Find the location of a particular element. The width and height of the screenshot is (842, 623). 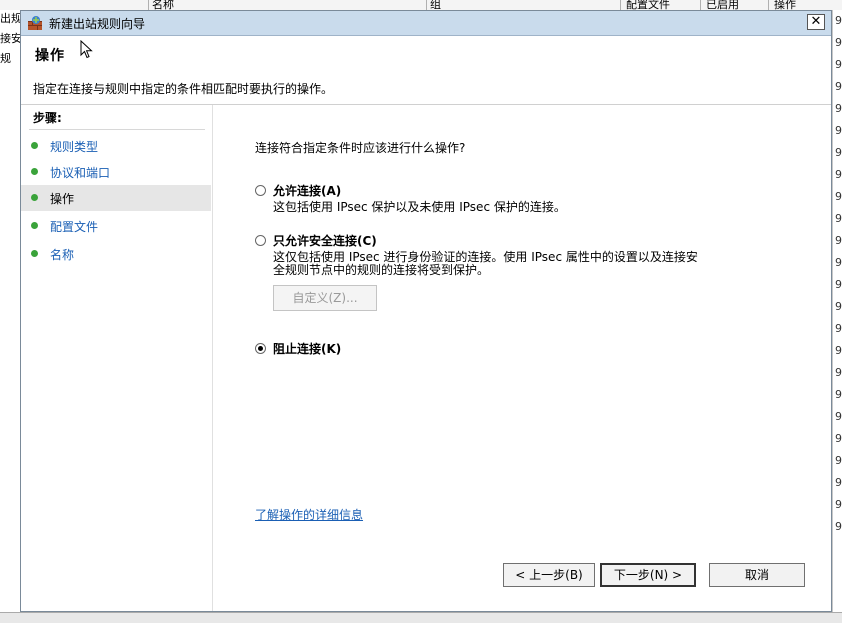

background-right-column: 9 9 9 9 9 9 9 9 9 9 9 9 9 9 9 9 9 9 9 9 9 9 9 9 is located at coordinates (837, 316).